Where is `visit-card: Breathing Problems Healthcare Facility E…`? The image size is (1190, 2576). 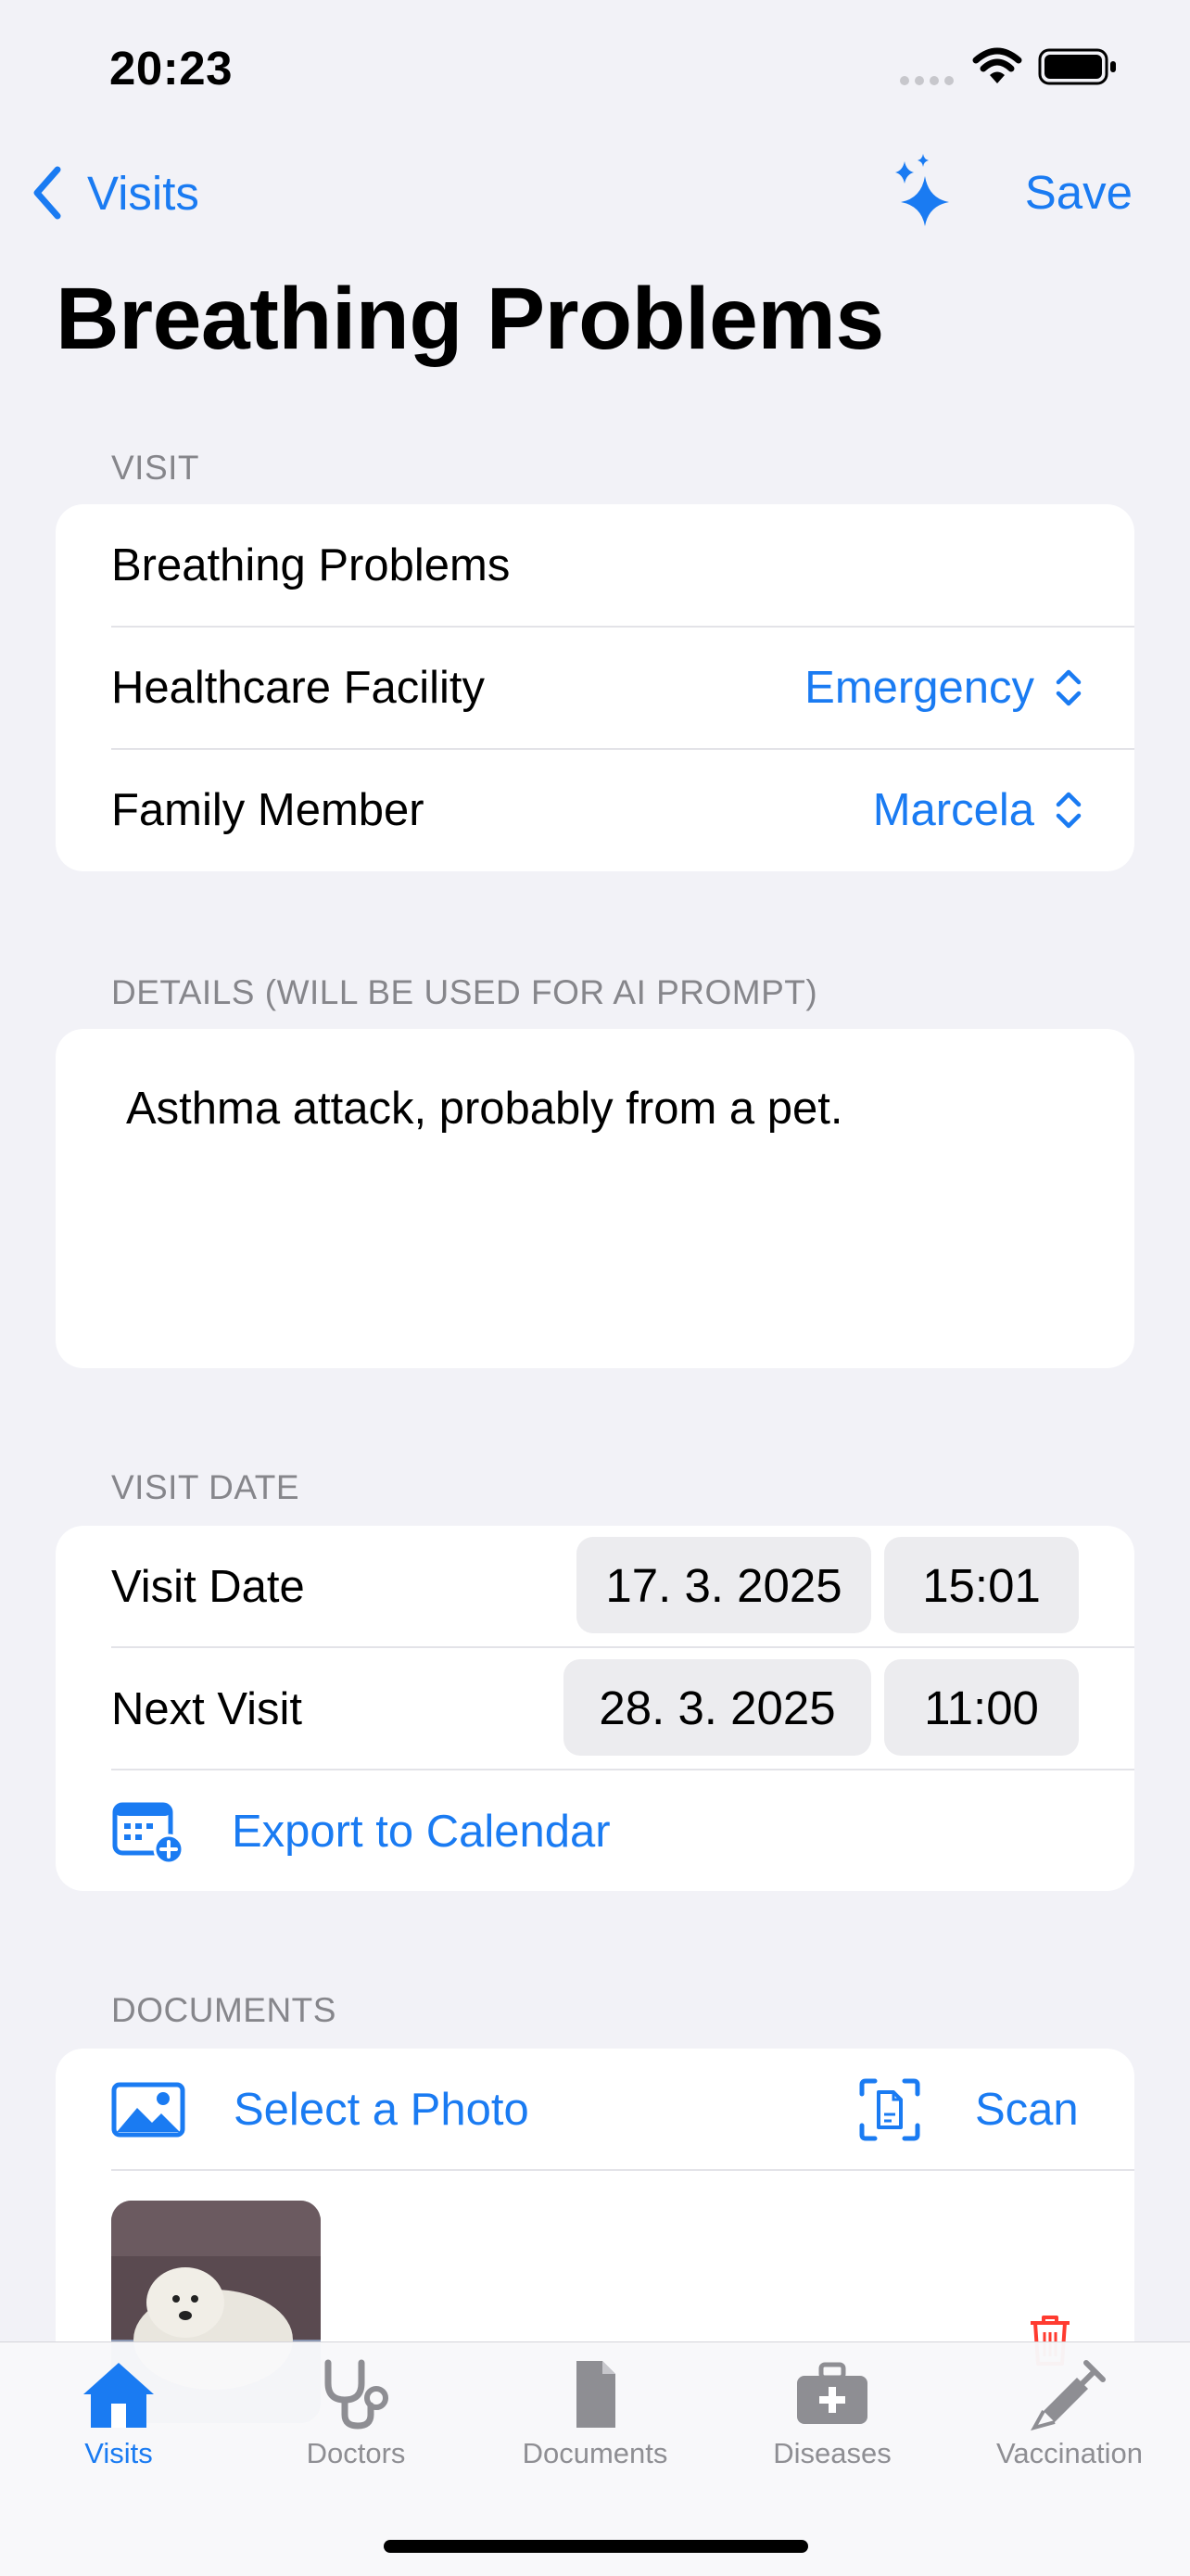
visit-card: Breathing Problems Healthcare Facility E… is located at coordinates (595, 687).